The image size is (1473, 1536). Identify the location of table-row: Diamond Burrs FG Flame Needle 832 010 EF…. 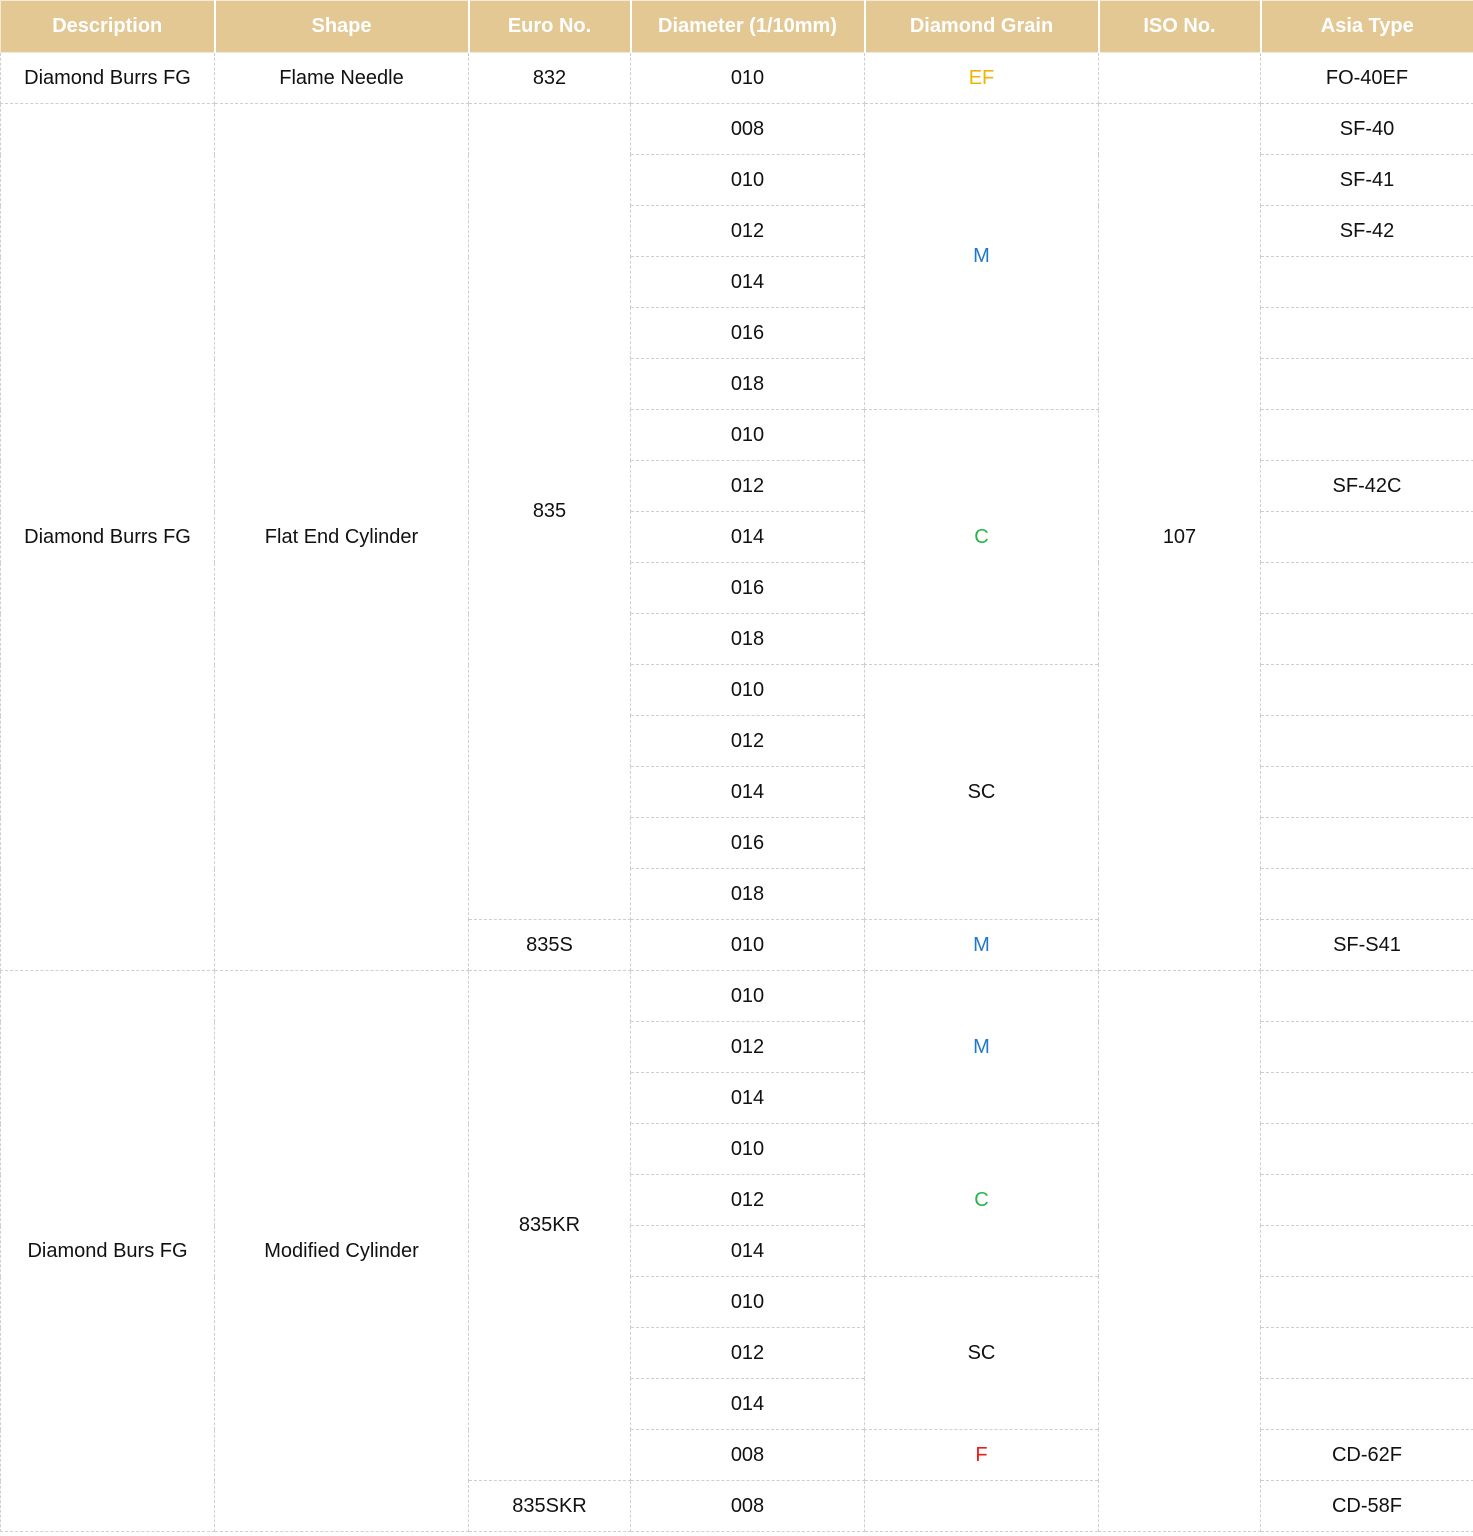
(736, 78).